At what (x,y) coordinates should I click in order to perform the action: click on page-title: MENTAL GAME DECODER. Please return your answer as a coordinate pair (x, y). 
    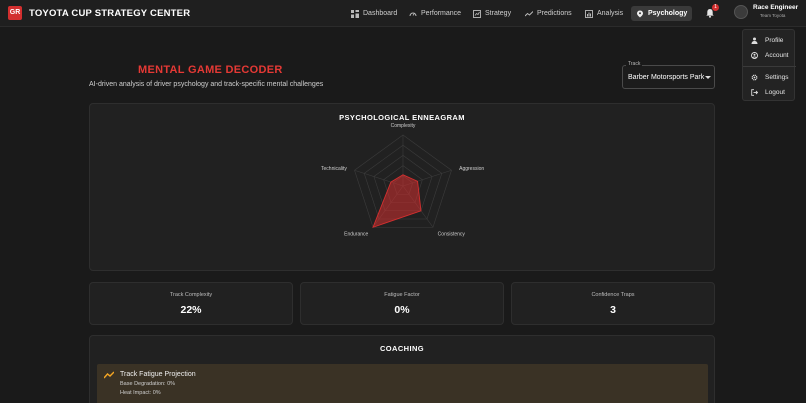
    Looking at the image, I should click on (210, 70).